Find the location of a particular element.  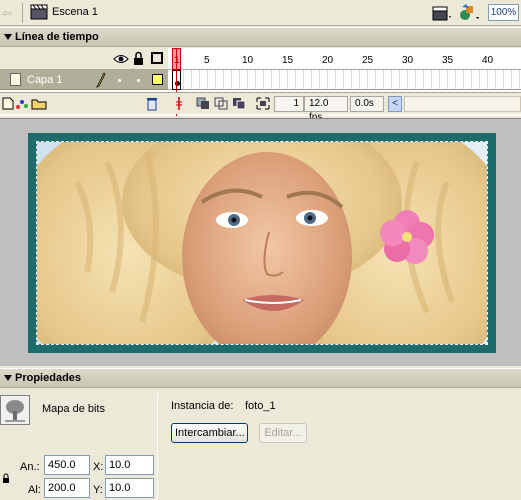

pencil-icon is located at coordinates (101, 80).